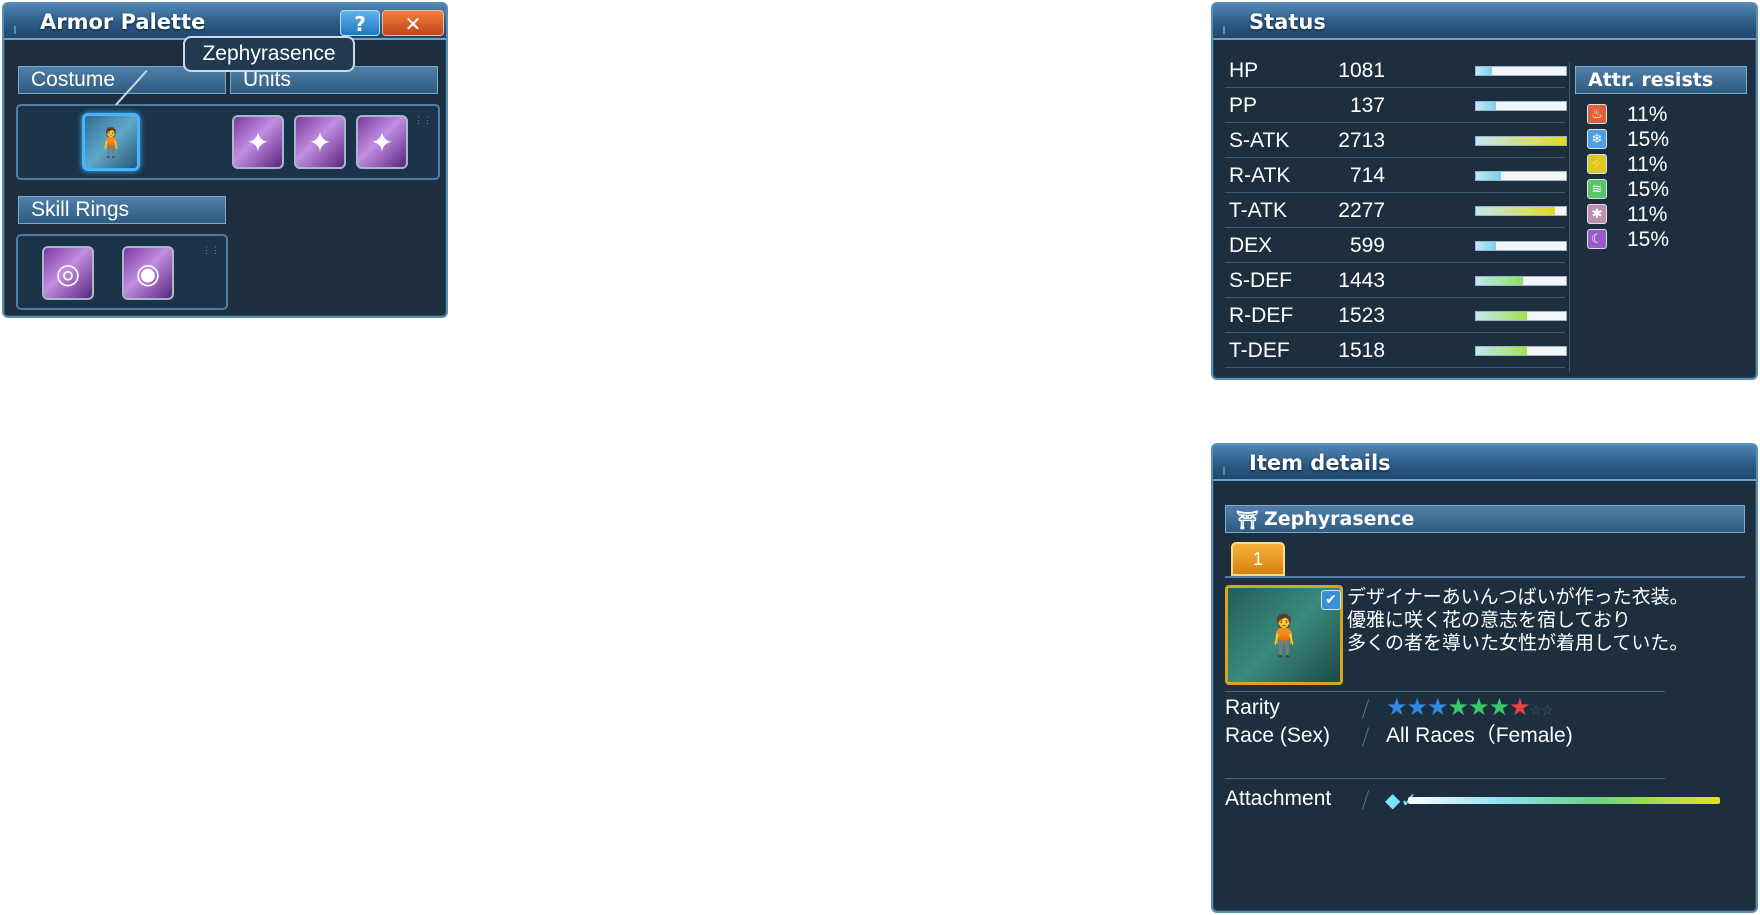  I want to click on description-line: 多くの者を導いた女性が着用していた。, so click(1518, 643).